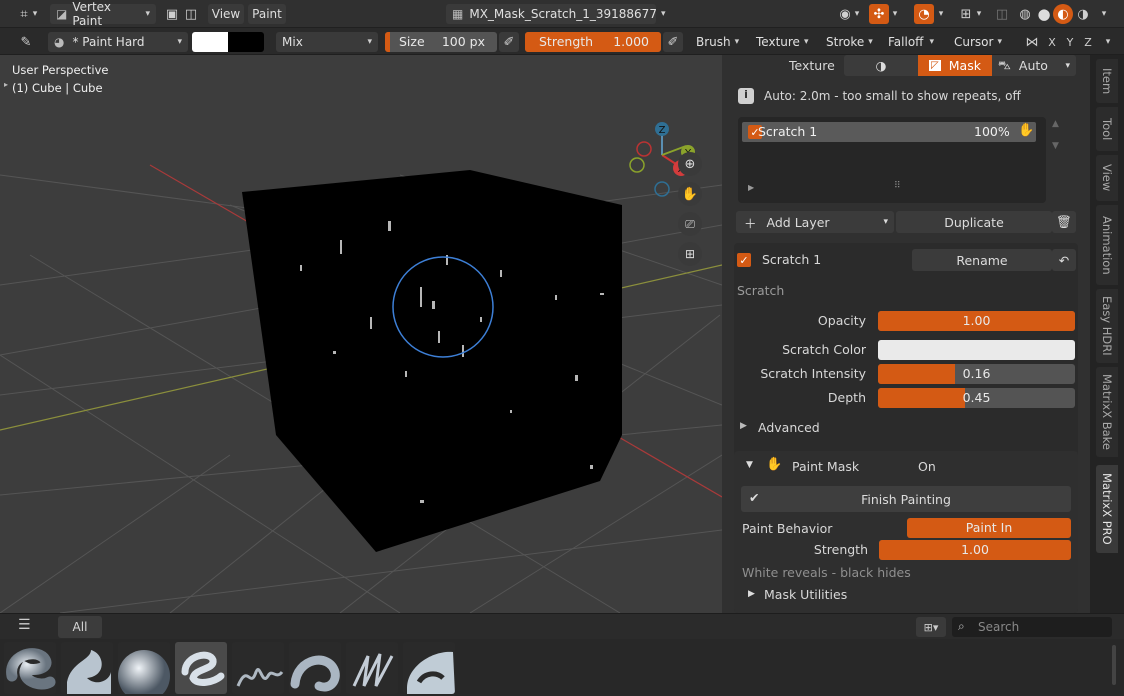 This screenshot has width=1124, height=696. I want to click on tab-matrixx-pro: MatrixX PRO, so click(1107, 509).